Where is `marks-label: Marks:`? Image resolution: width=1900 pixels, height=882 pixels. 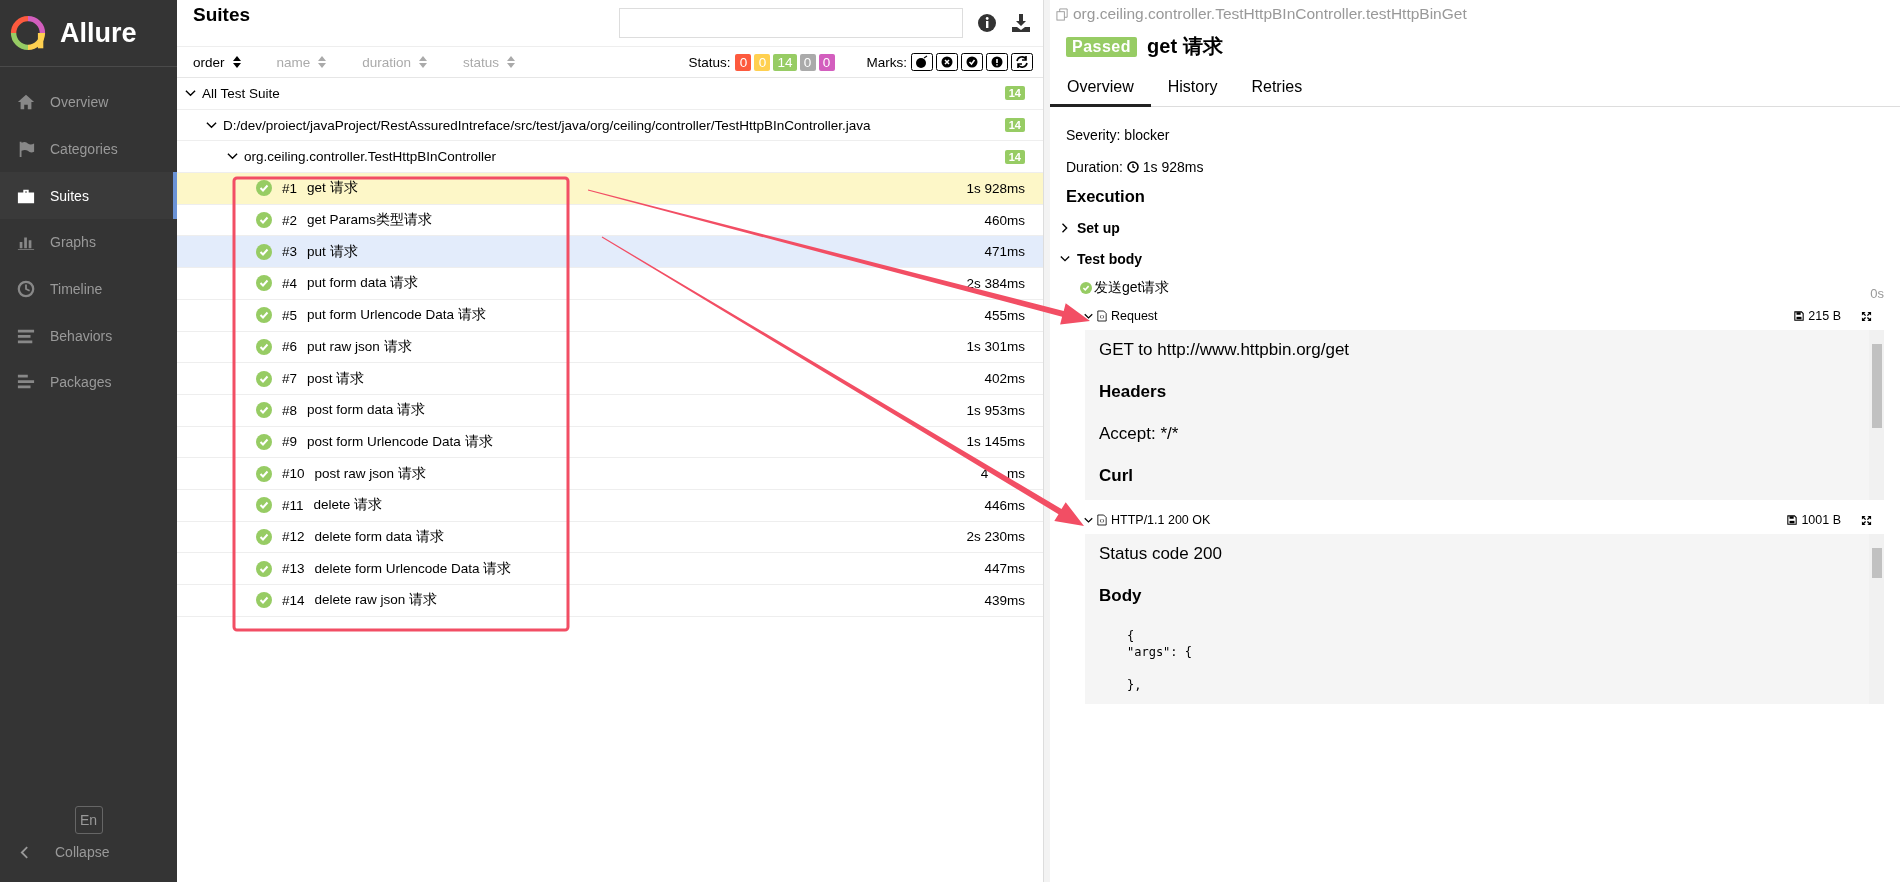 marks-label: Marks: is located at coordinates (886, 62).